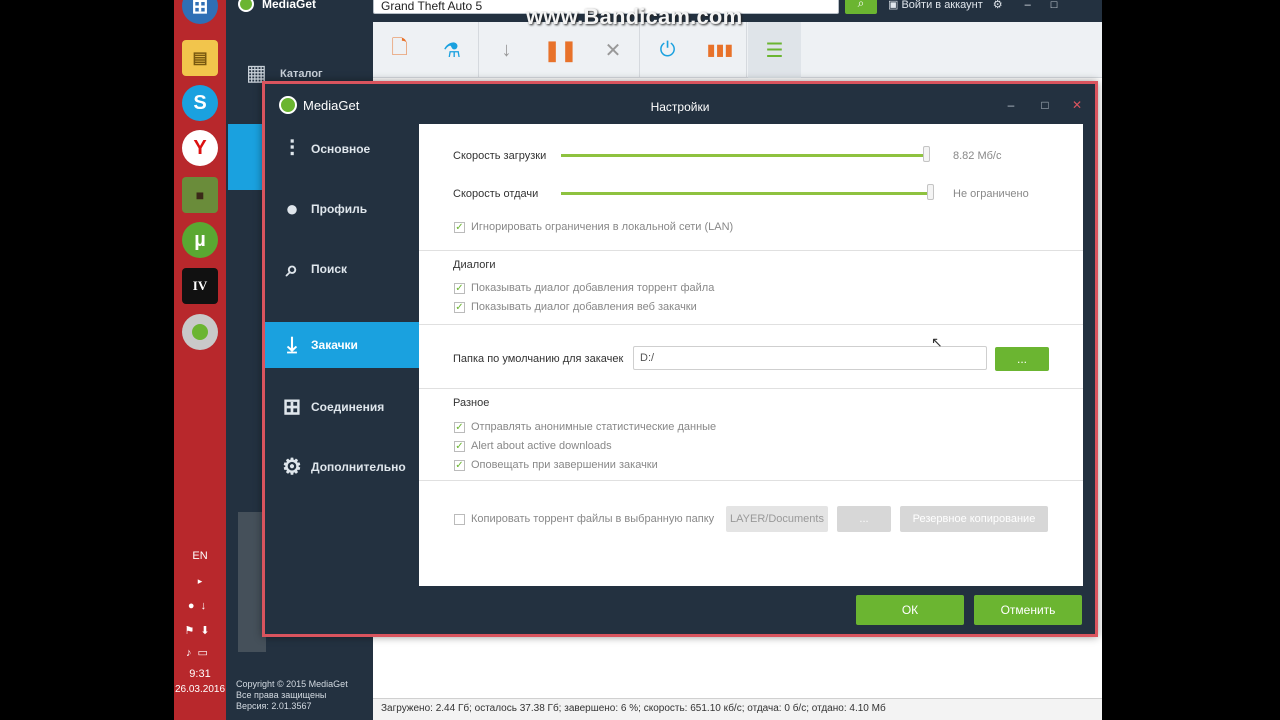 Image resolution: width=1280 pixels, height=720 pixels. Describe the element at coordinates (292, 406) in the screenshot. I see `network-icon: ⊞` at that location.